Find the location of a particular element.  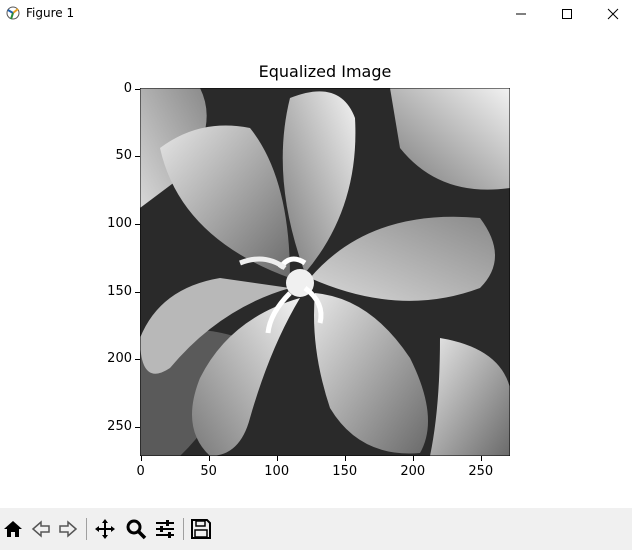

close-icon is located at coordinates (613, 14).